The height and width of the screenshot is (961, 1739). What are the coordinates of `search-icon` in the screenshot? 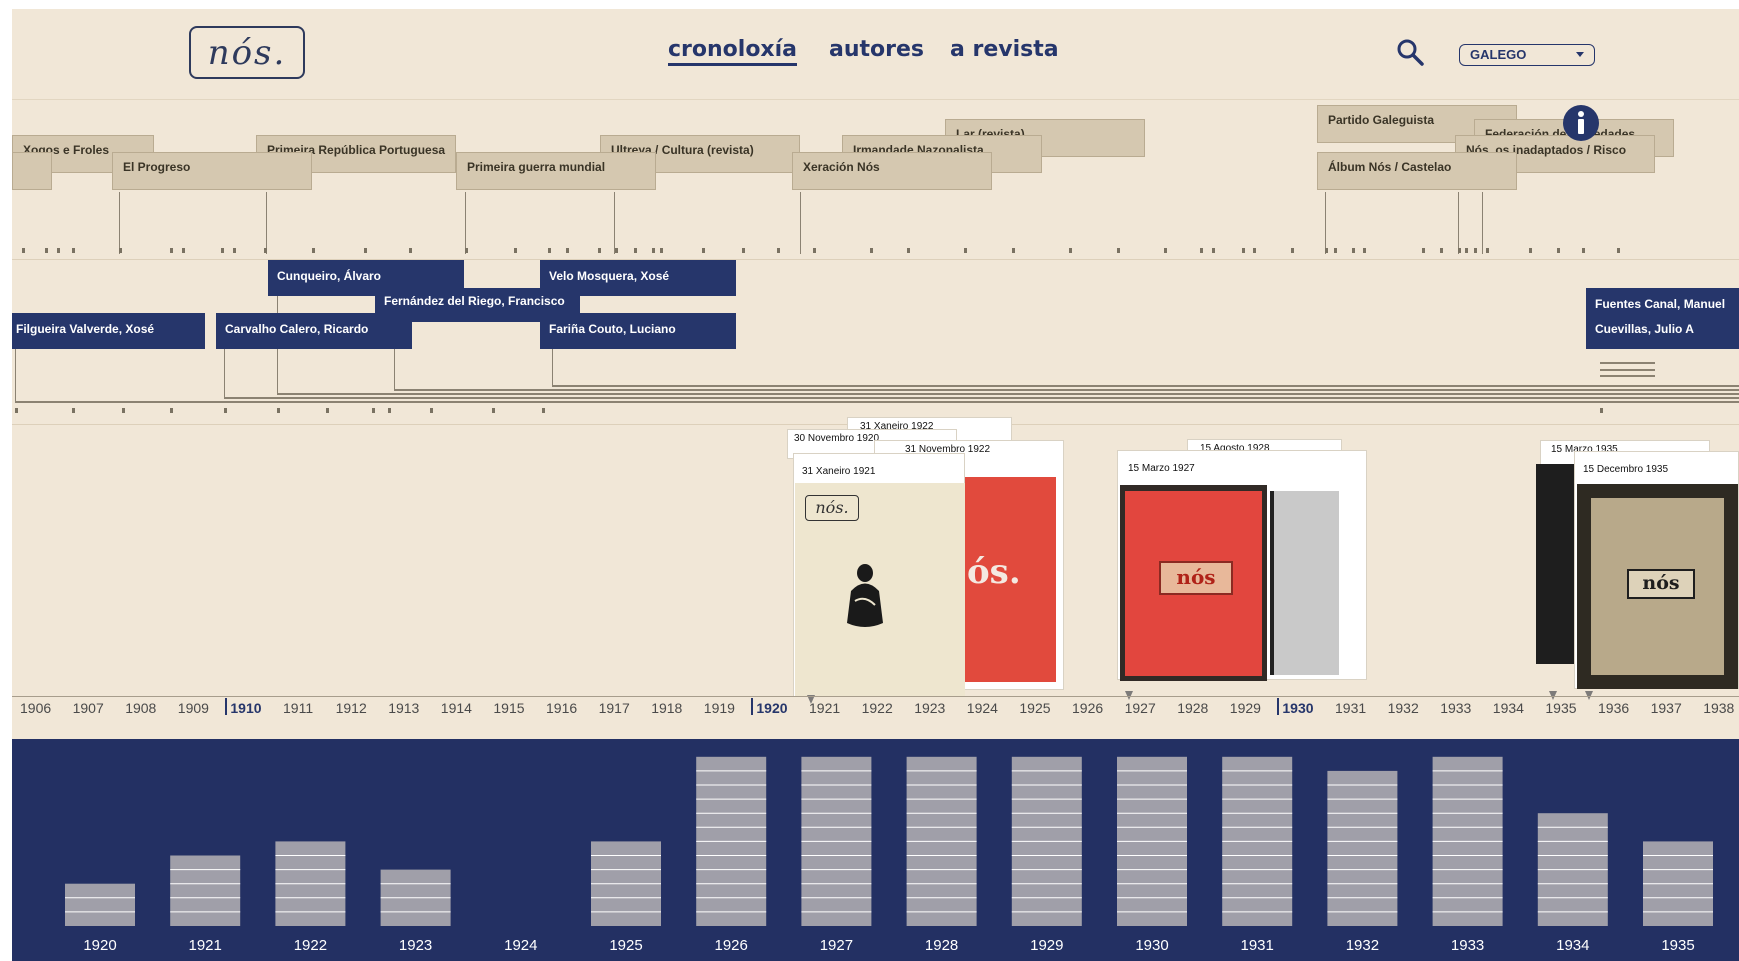 It's located at (1410, 52).